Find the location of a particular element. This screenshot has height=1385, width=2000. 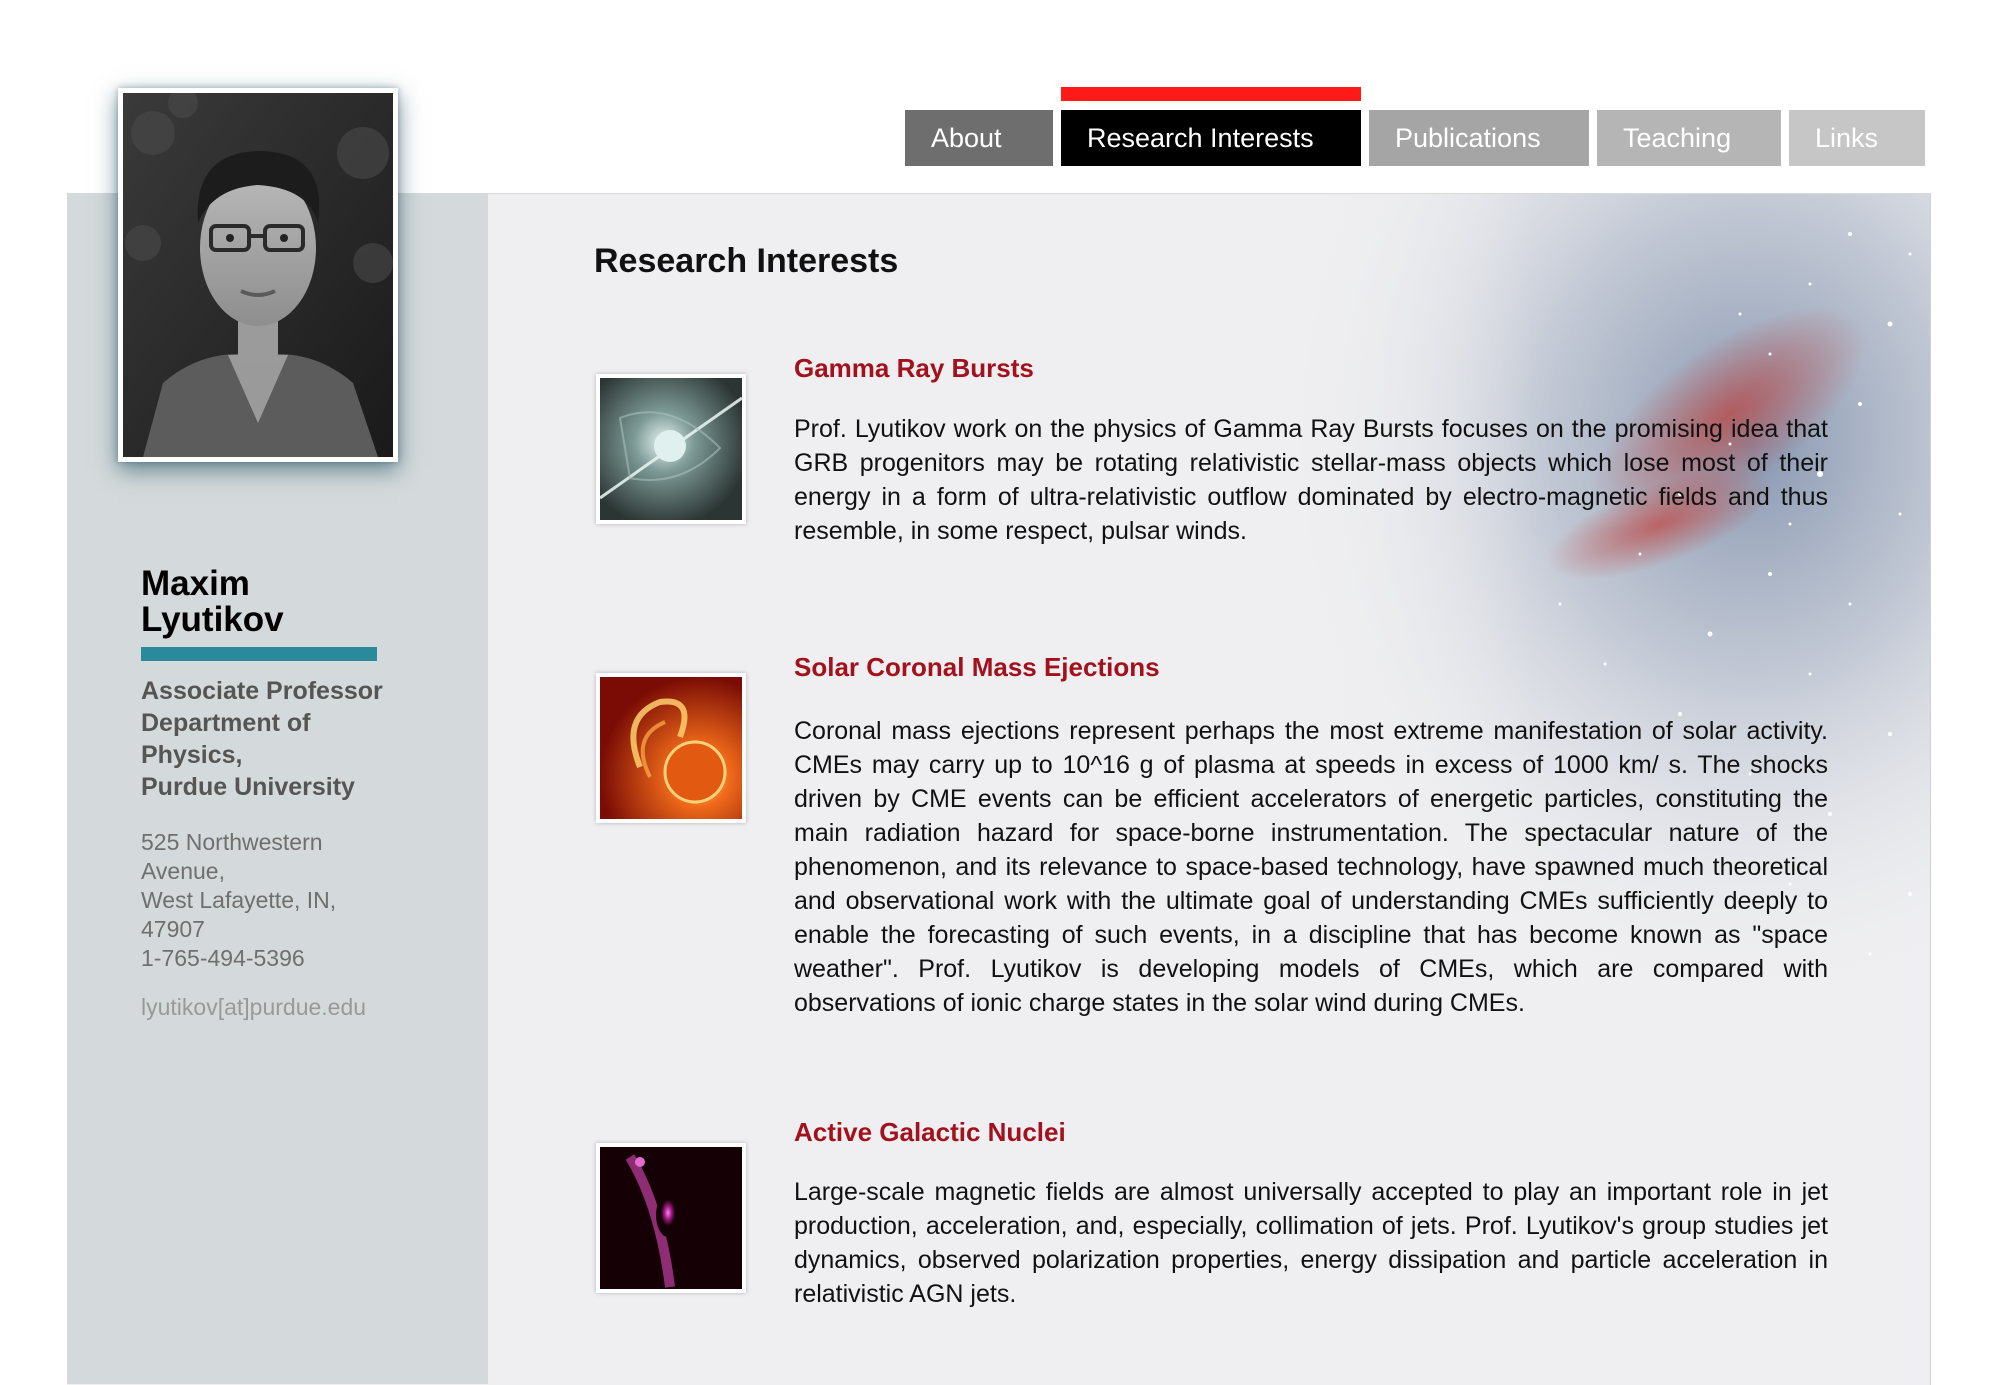

nav-links: Links is located at coordinates (1857, 138).